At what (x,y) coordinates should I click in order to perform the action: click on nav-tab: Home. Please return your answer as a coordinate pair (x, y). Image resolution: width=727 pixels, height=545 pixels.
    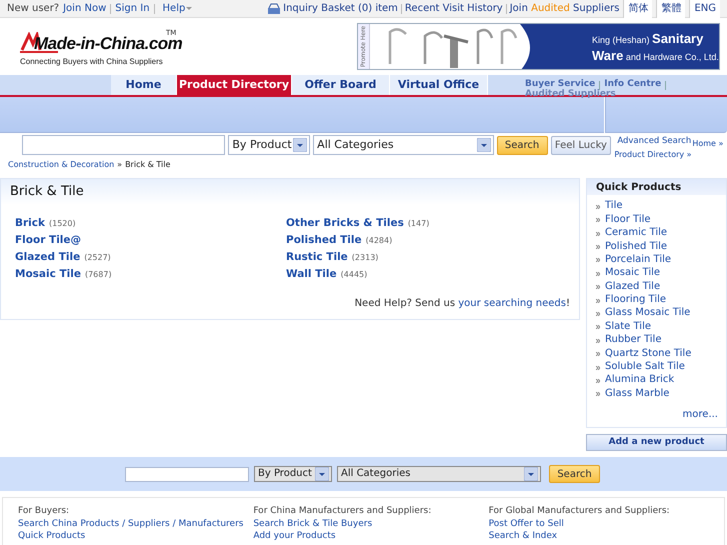
    Looking at the image, I should click on (144, 85).